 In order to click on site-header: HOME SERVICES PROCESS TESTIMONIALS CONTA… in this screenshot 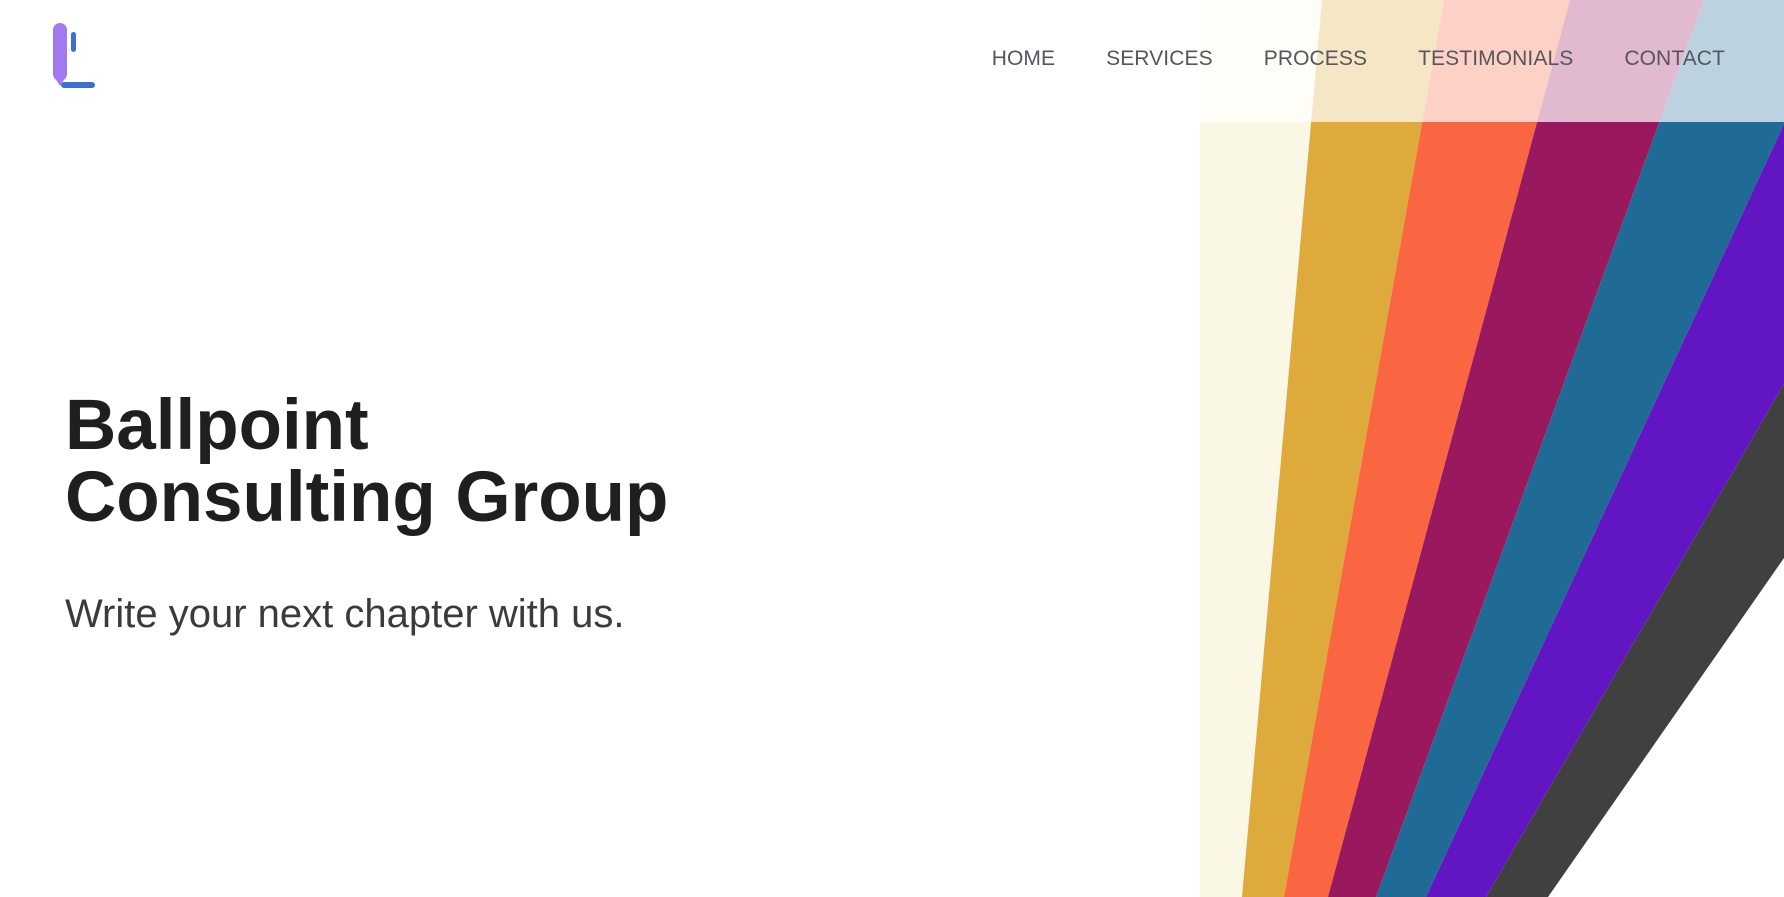, I will do `click(892, 61)`.